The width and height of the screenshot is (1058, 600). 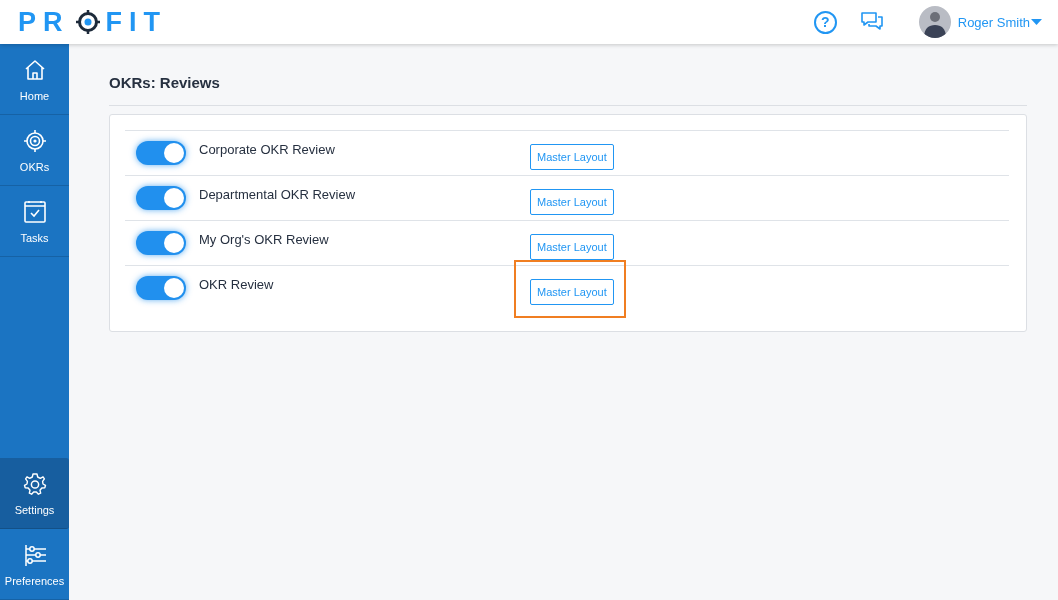 What do you see at coordinates (136, 22) in the screenshot?
I see `logo-text: FIT` at bounding box center [136, 22].